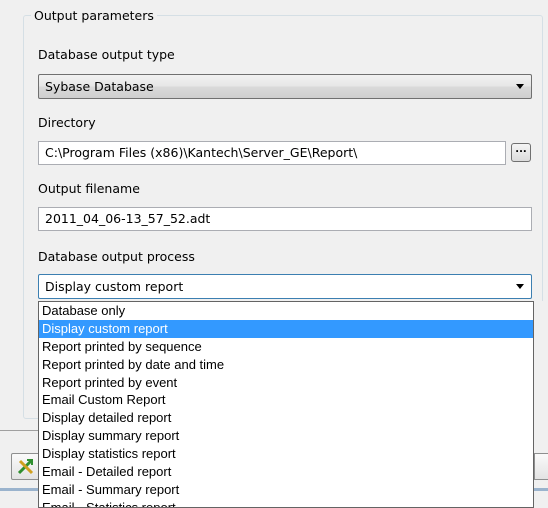 This screenshot has height=508, width=548. I want to click on dropdown-option: Email - Detailed report, so click(286, 472).